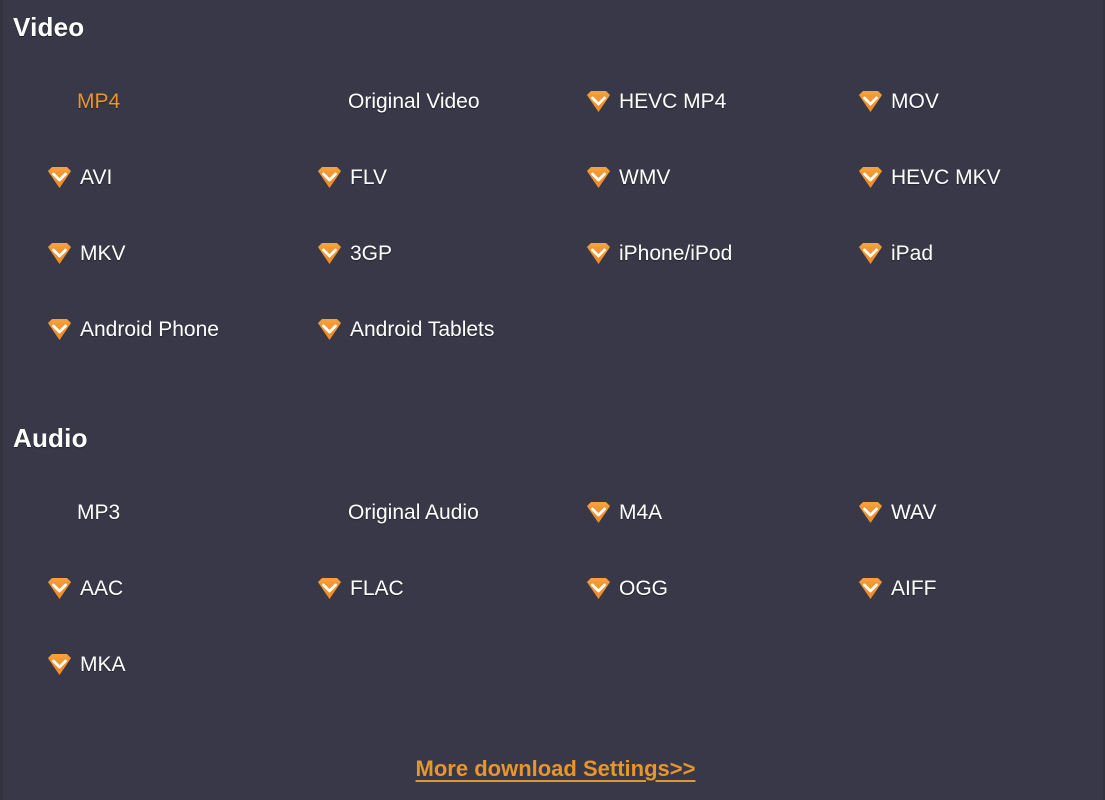  I want to click on format-option-label: AVI, so click(96, 177).